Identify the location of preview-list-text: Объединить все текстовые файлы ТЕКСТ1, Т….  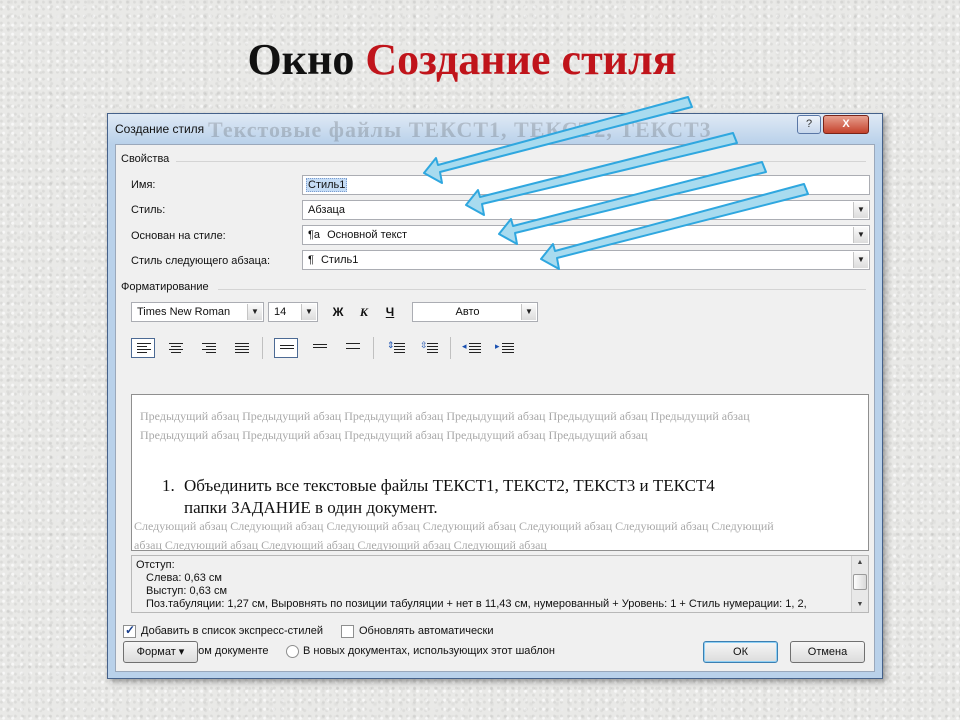
(449, 496).